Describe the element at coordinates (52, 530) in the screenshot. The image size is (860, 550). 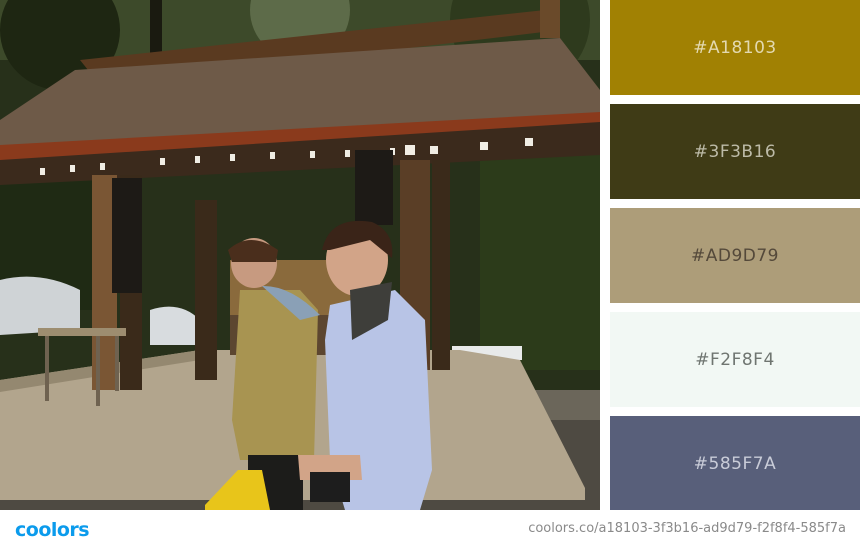
I see `coolors-logo: coolors` at that location.